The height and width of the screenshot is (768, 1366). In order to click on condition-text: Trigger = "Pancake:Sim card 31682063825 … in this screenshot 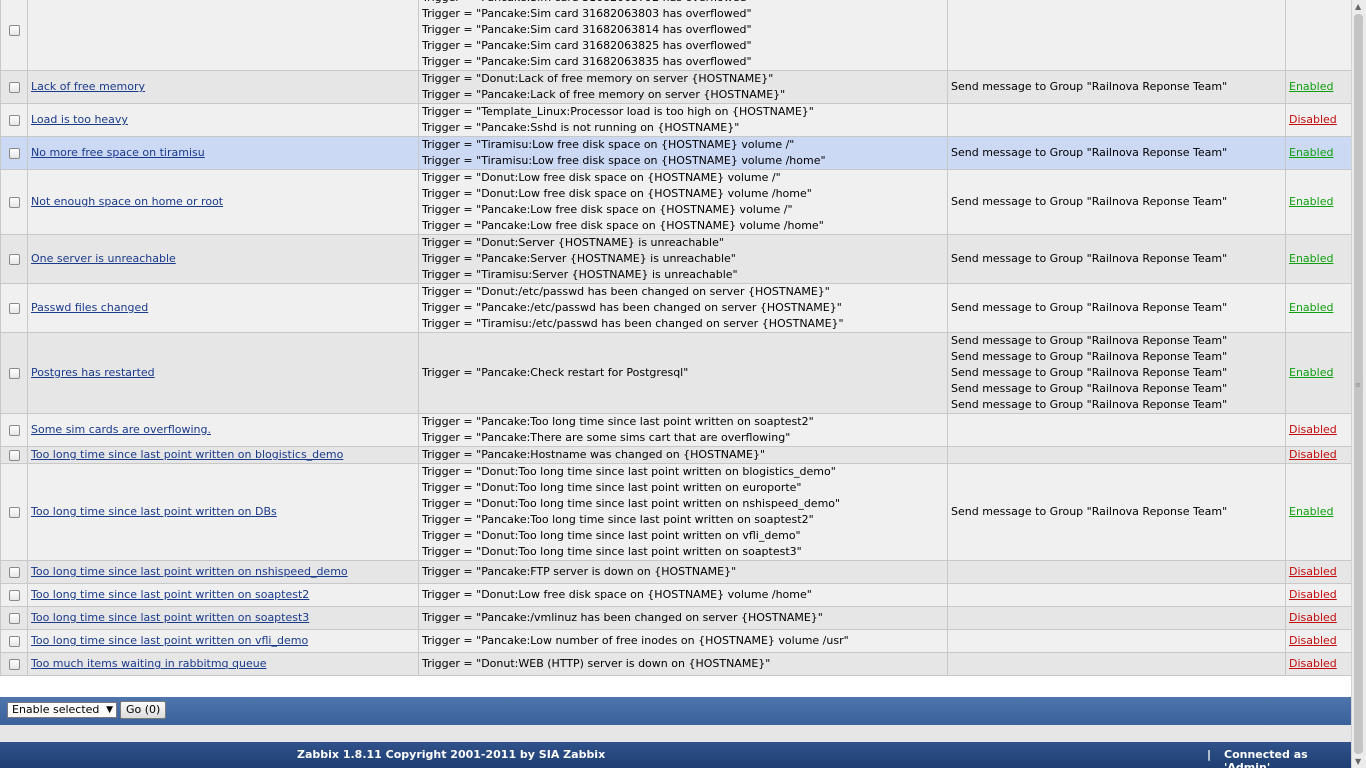, I will do `click(587, 45)`.